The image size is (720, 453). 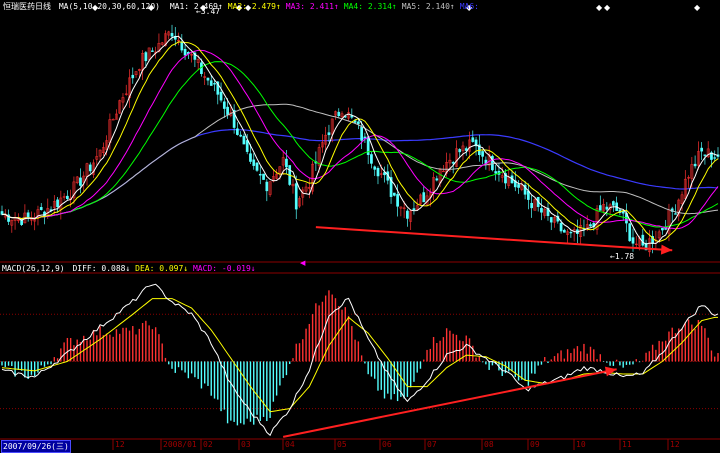 What do you see at coordinates (489, 444) in the screenshot?
I see `month-label: 08` at bounding box center [489, 444].